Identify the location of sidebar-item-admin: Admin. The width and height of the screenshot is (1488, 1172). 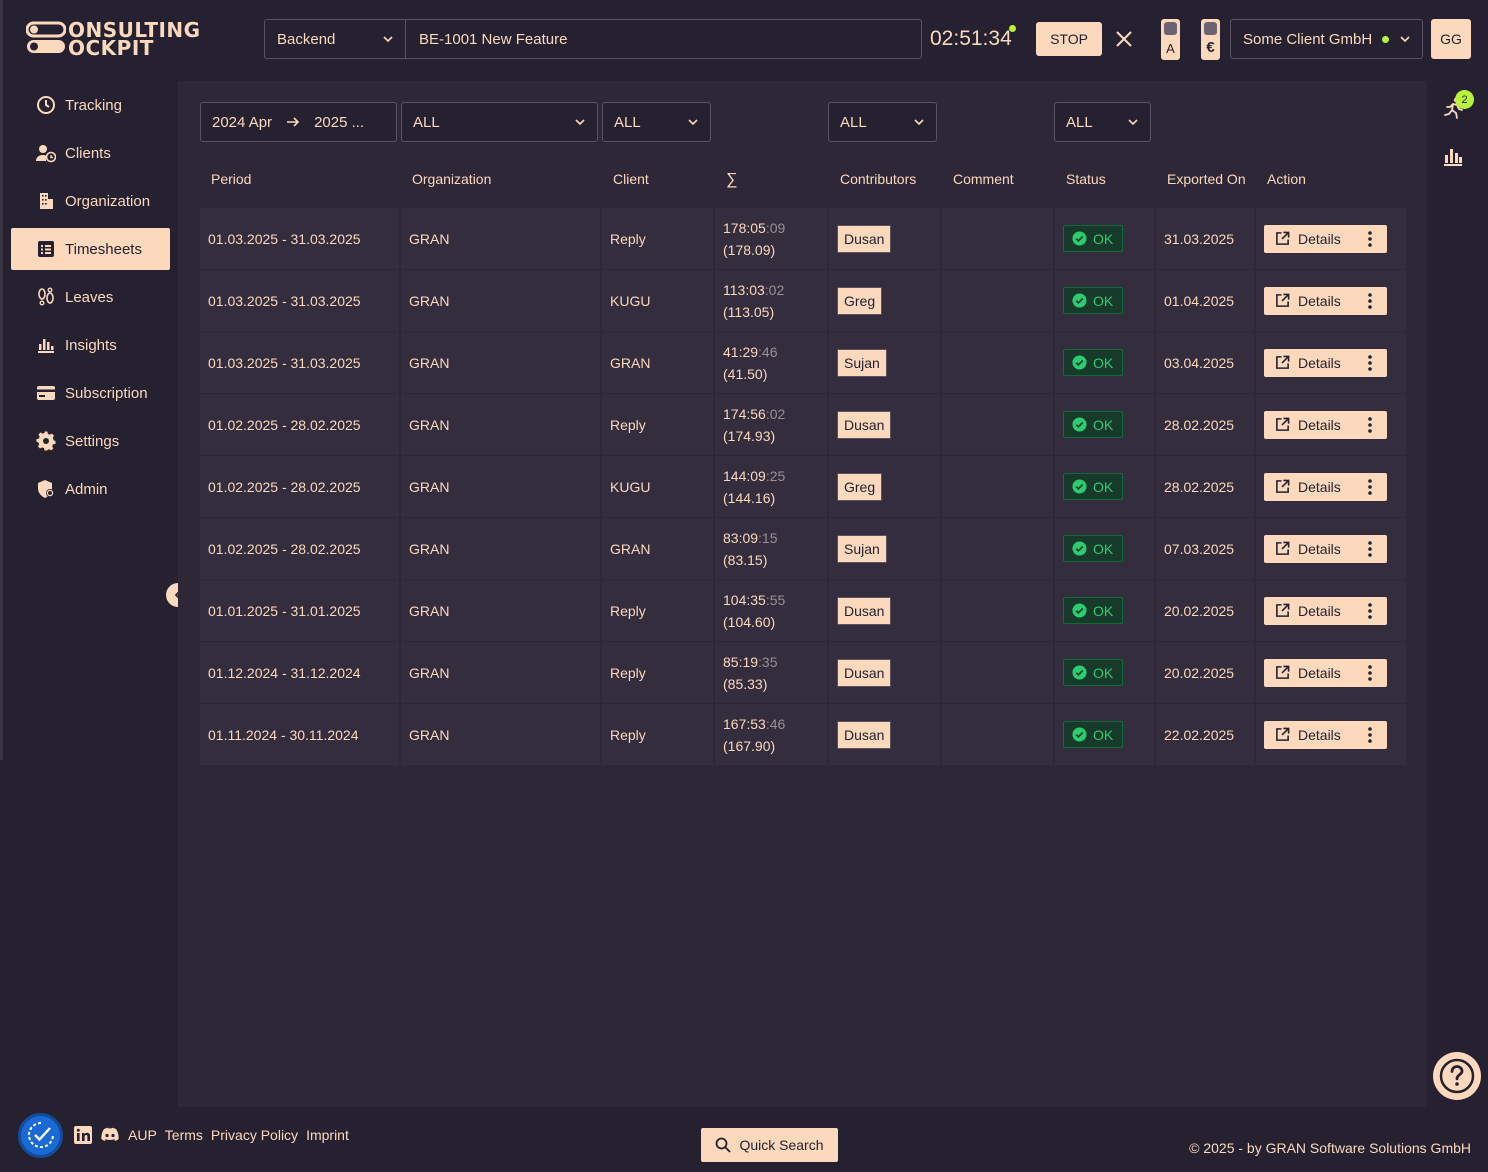
(90, 489).